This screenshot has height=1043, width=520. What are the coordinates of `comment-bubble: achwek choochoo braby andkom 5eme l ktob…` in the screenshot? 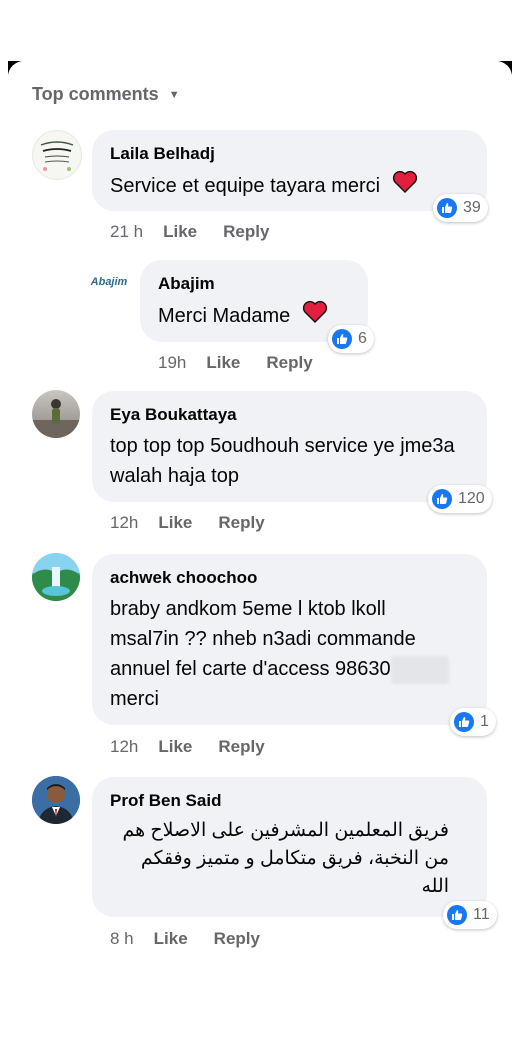 It's located at (289, 639).